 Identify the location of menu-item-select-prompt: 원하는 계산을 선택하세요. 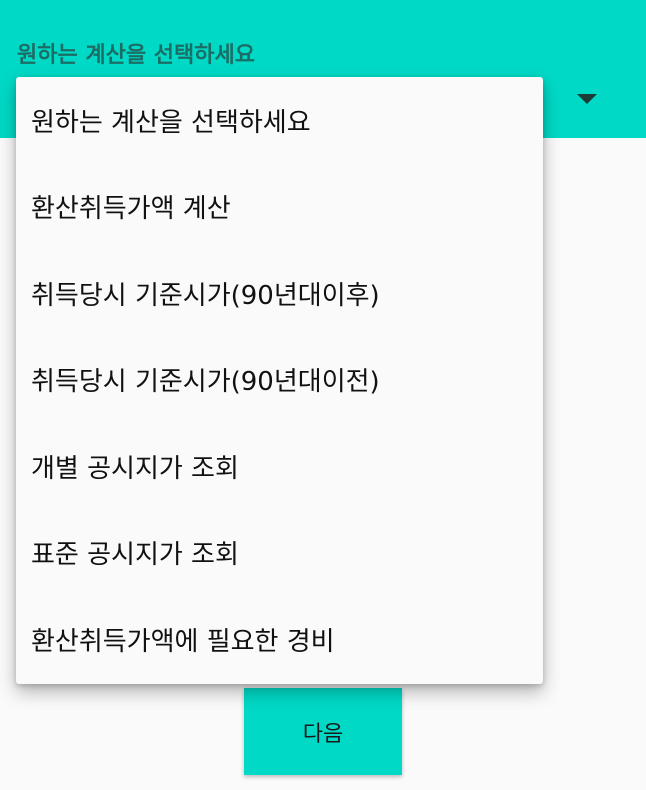
(279, 120).